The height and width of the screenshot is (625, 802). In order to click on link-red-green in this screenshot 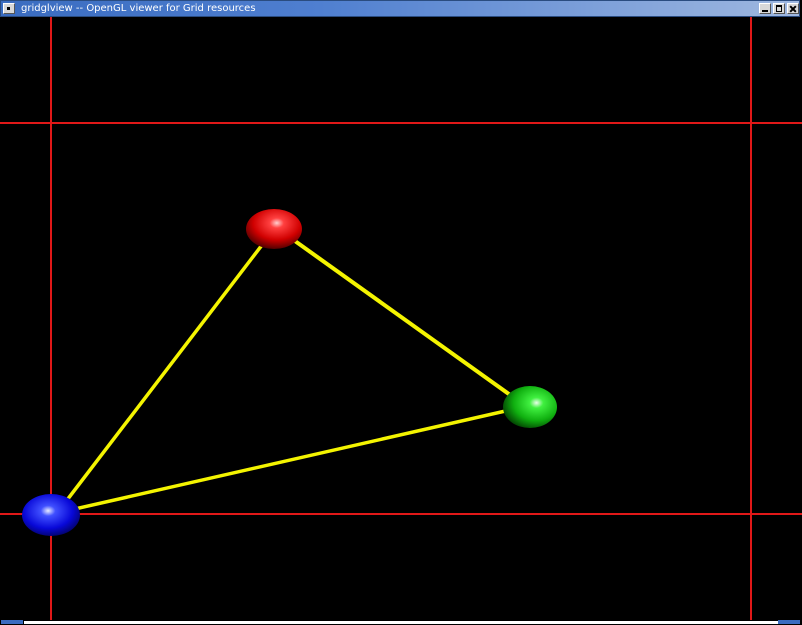, I will do `click(400, 316)`.